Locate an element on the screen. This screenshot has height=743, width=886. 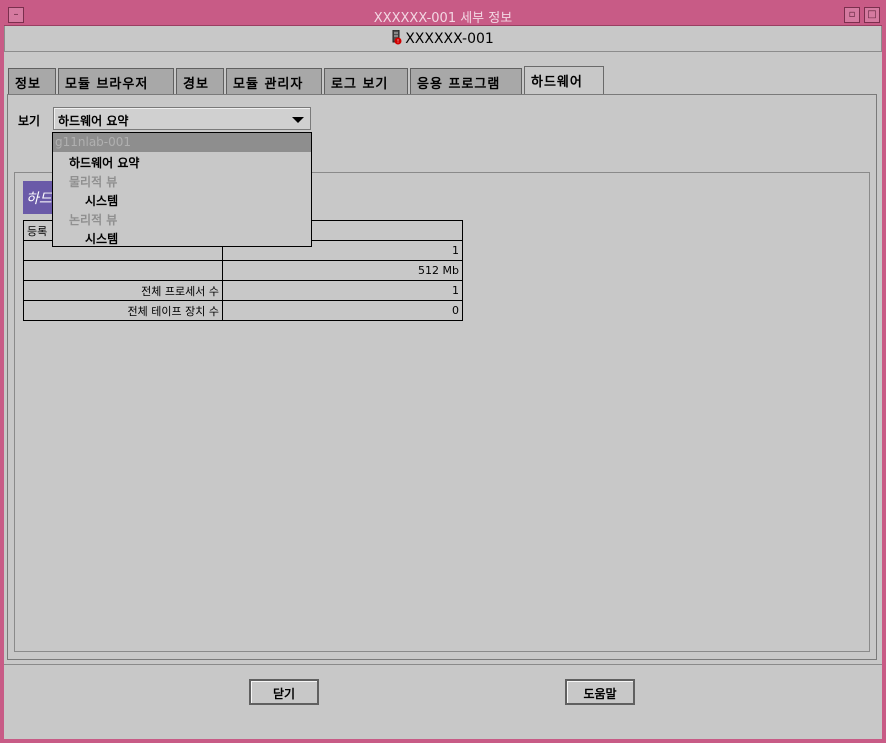
tab-info: 정보 is located at coordinates (32, 81).